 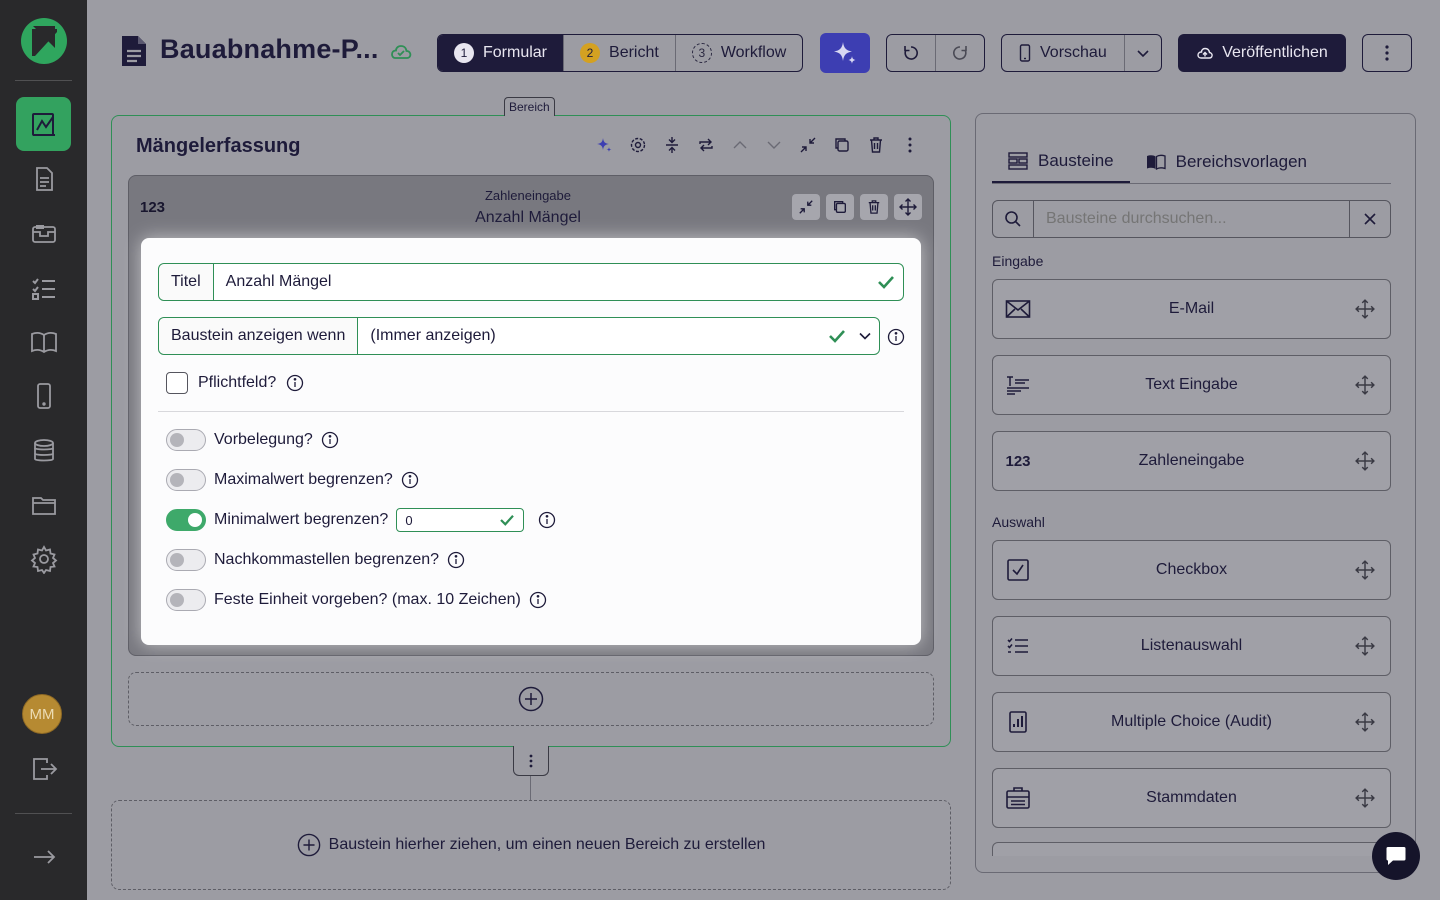 I want to click on logout-icon, so click(x=44, y=769).